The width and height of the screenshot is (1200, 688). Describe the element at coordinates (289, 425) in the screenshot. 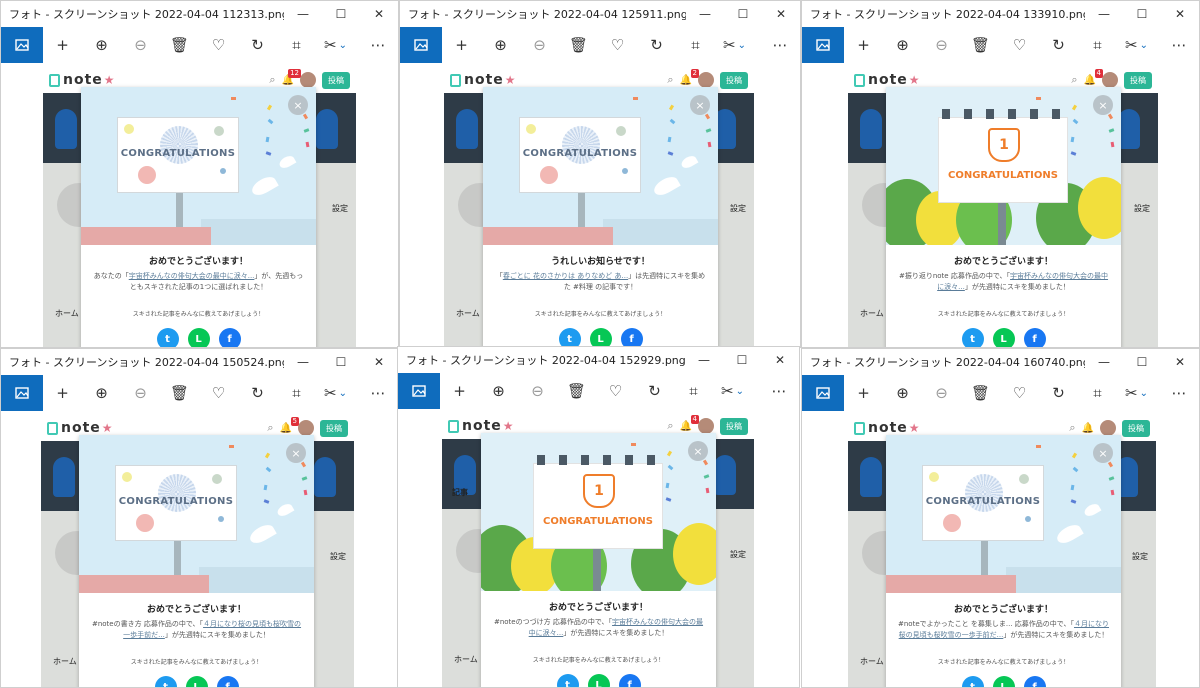

I see `bell-icon: 🔔 5` at that location.